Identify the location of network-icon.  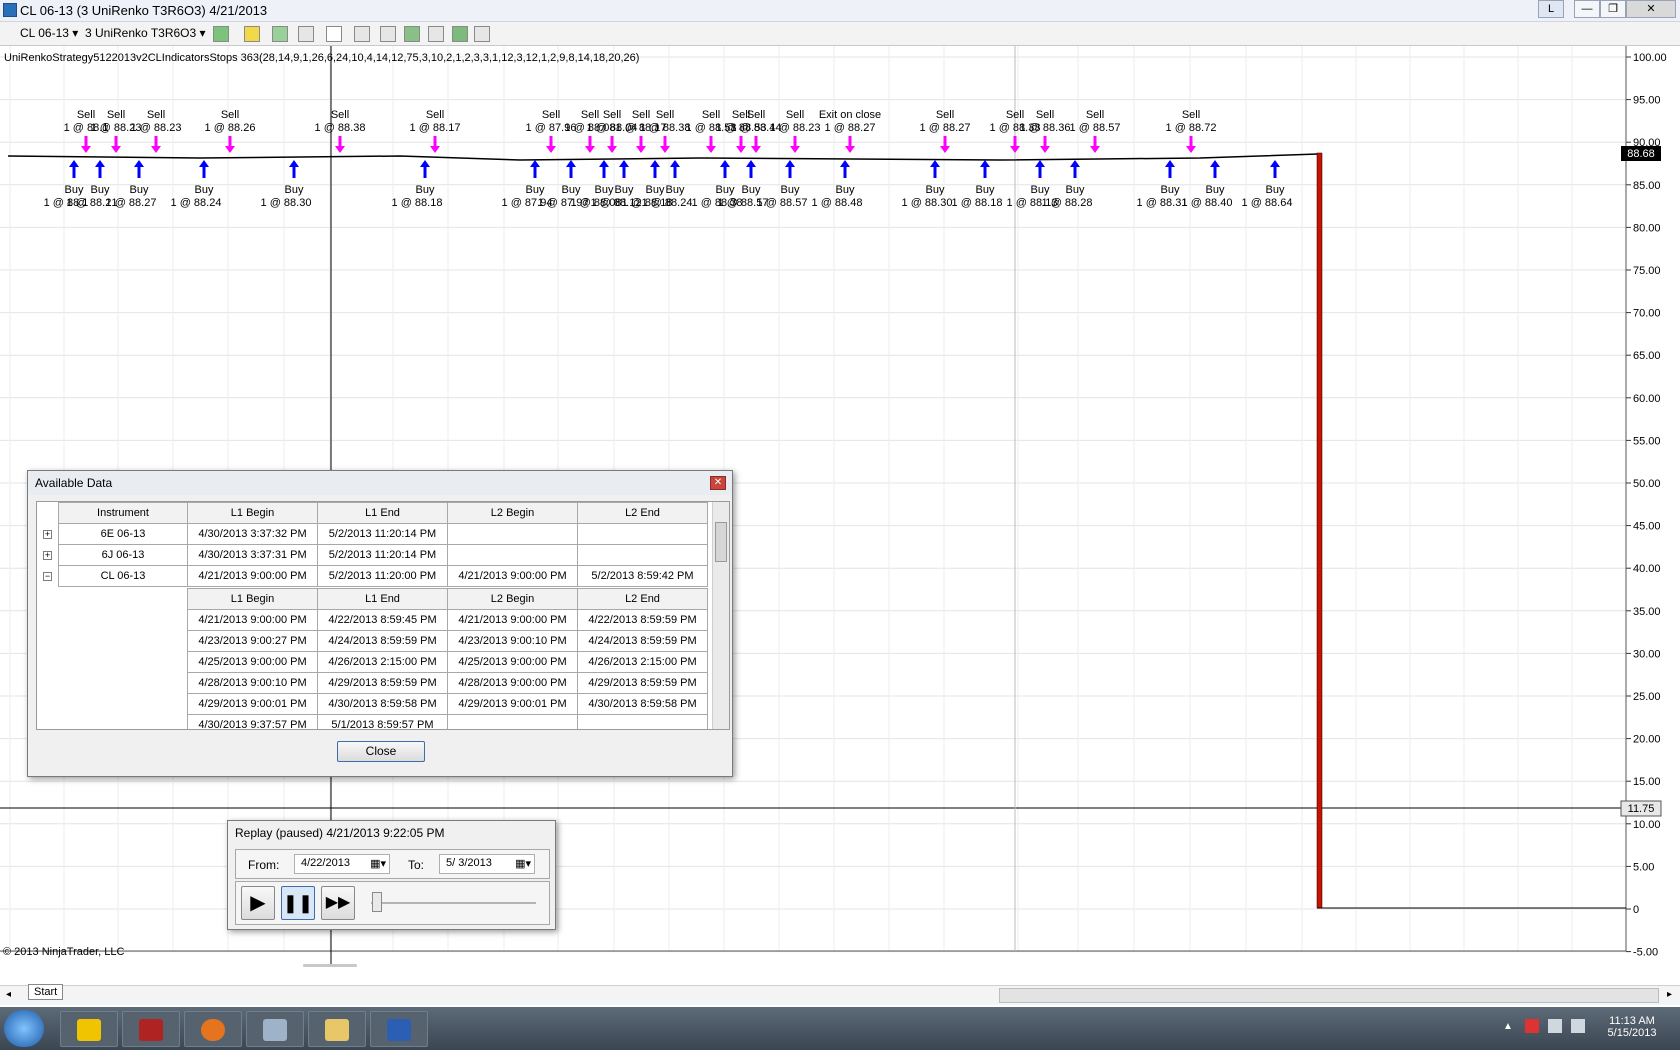
(1555, 1026).